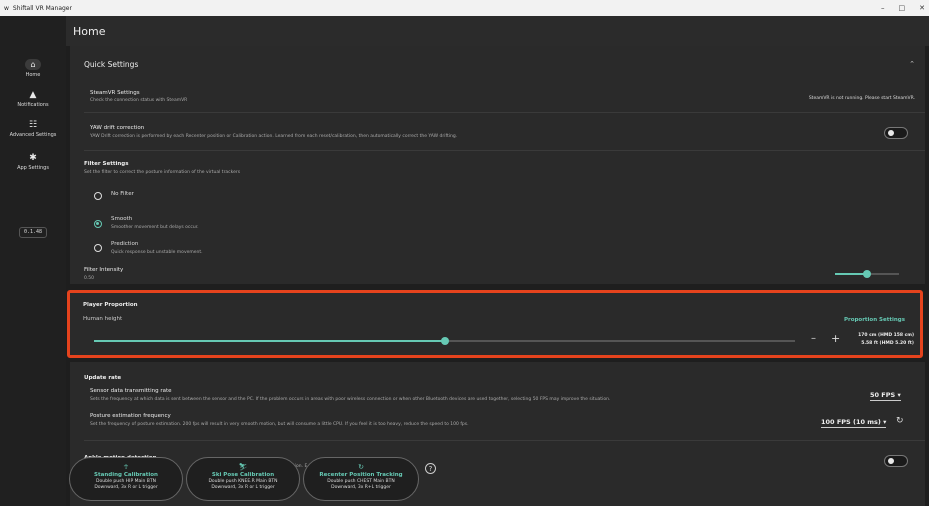 The image size is (929, 506). I want to click on gear-icon: ✱, so click(33, 158).